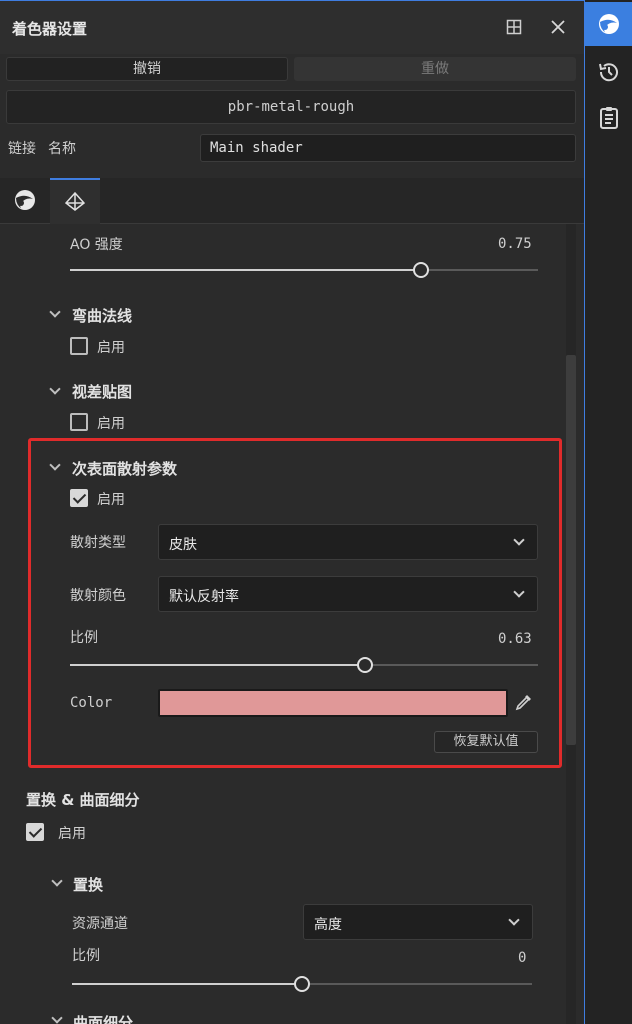 Image resolution: width=632 pixels, height=1024 pixels. Describe the element at coordinates (514, 27) in the screenshot. I see `dock-icon` at that location.